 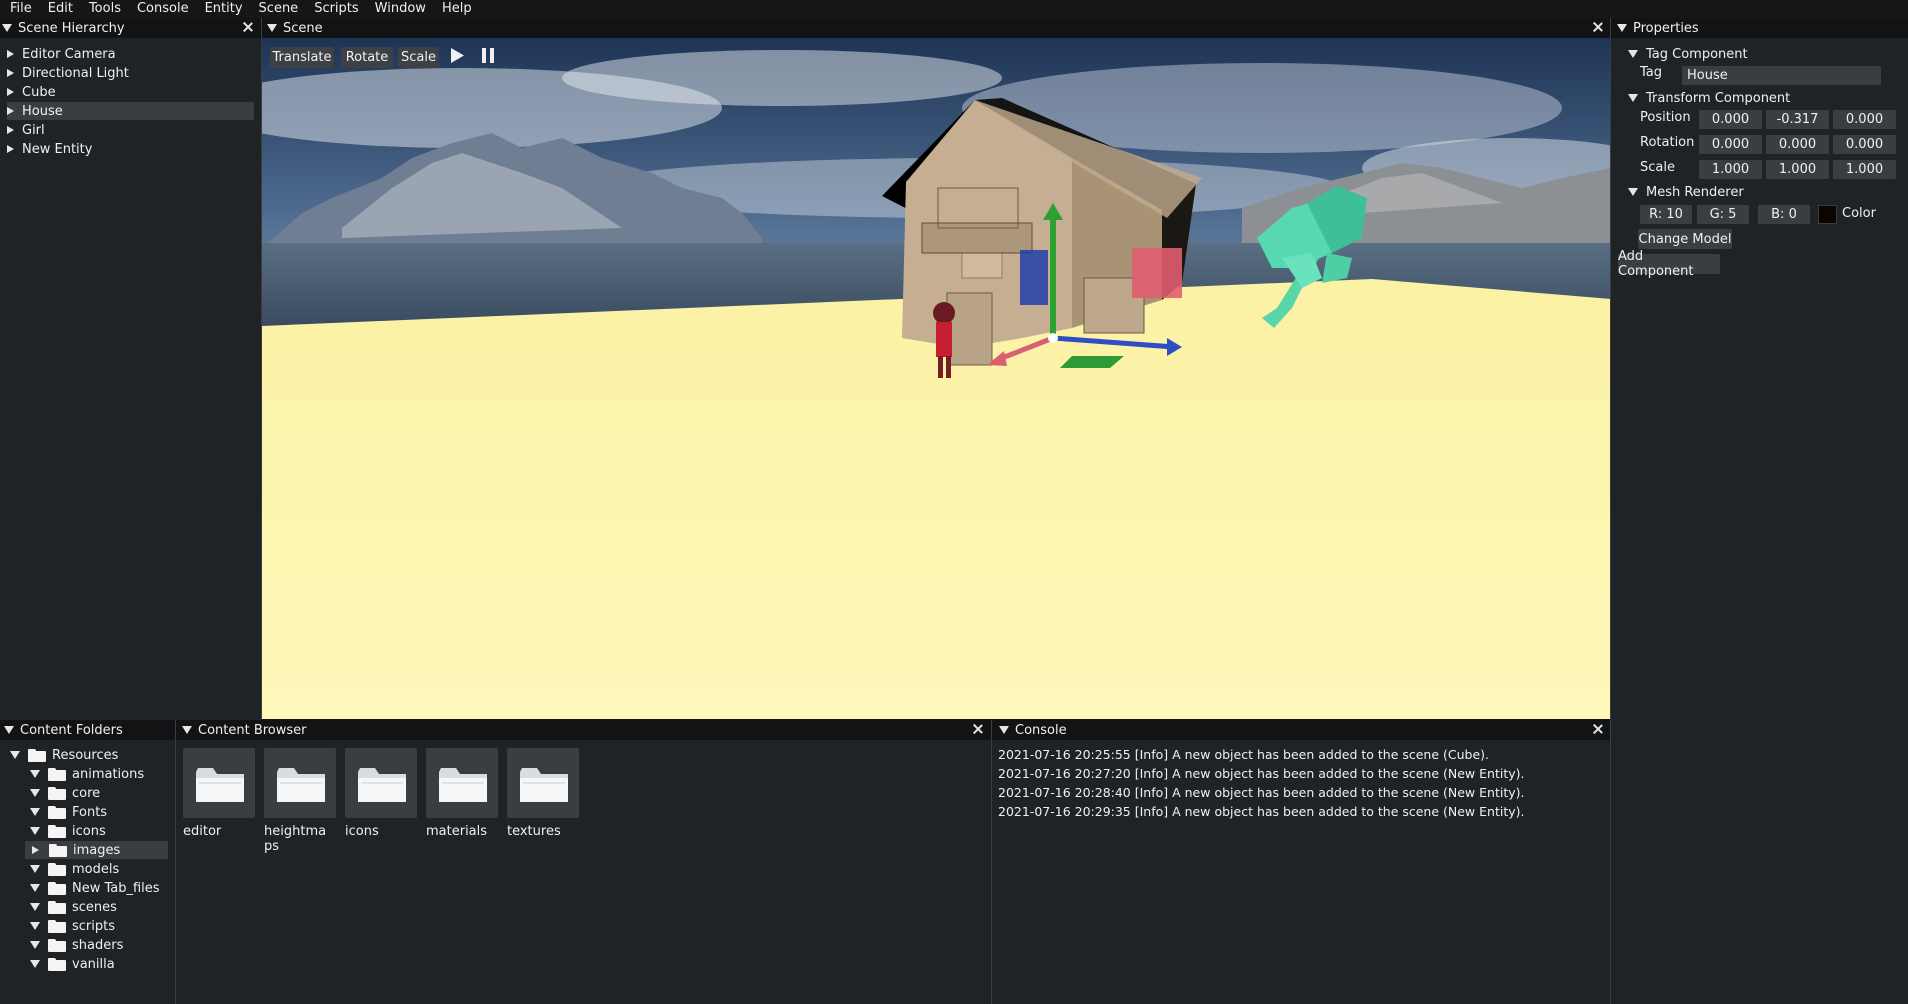 I want to click on content-browser-titlebar: Content Browser, so click(x=583, y=730).